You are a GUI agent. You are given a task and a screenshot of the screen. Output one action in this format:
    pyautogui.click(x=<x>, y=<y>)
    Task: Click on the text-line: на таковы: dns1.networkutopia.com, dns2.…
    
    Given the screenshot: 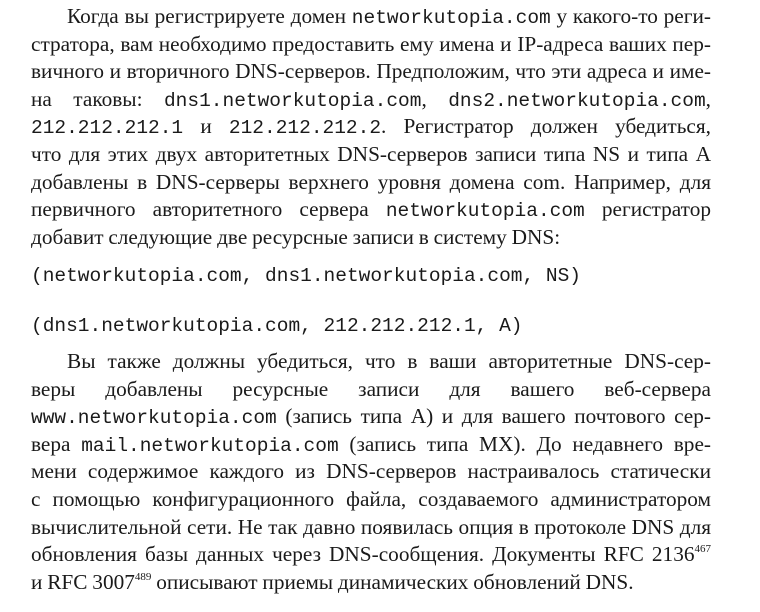 What is the action you would take?
    pyautogui.click(x=371, y=100)
    